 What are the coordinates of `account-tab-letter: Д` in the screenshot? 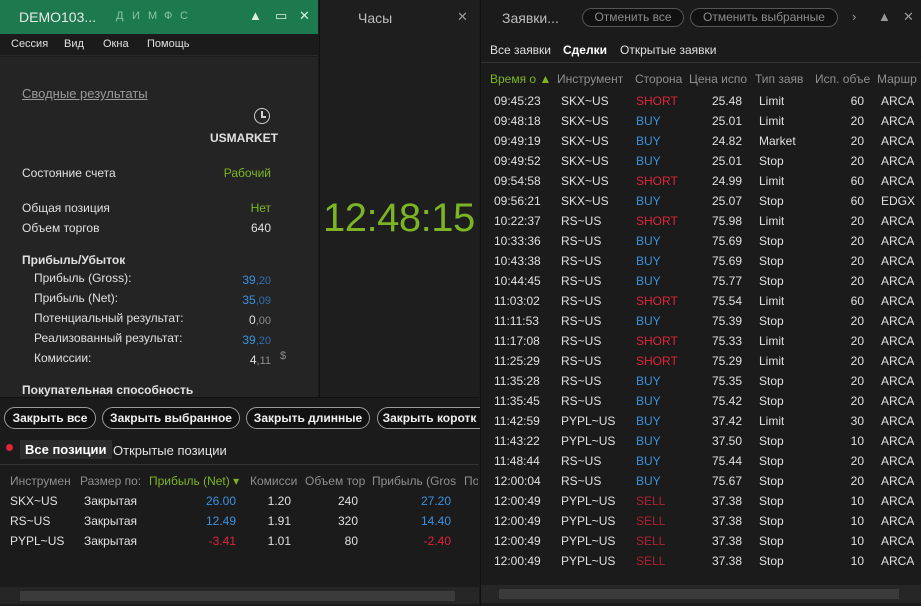 It's located at (124, 16).